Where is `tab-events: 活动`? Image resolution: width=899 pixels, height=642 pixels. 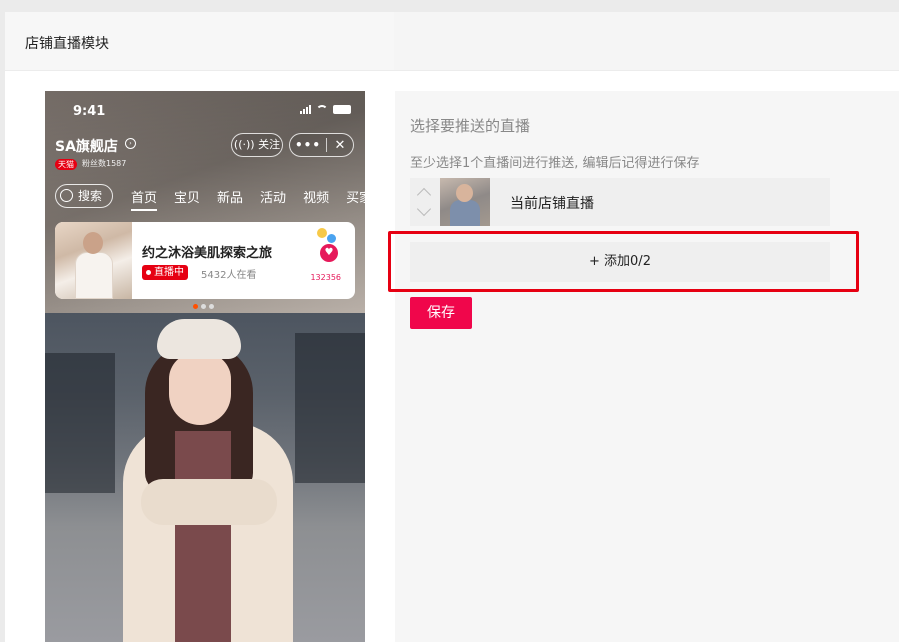 tab-events: 活动 is located at coordinates (273, 196).